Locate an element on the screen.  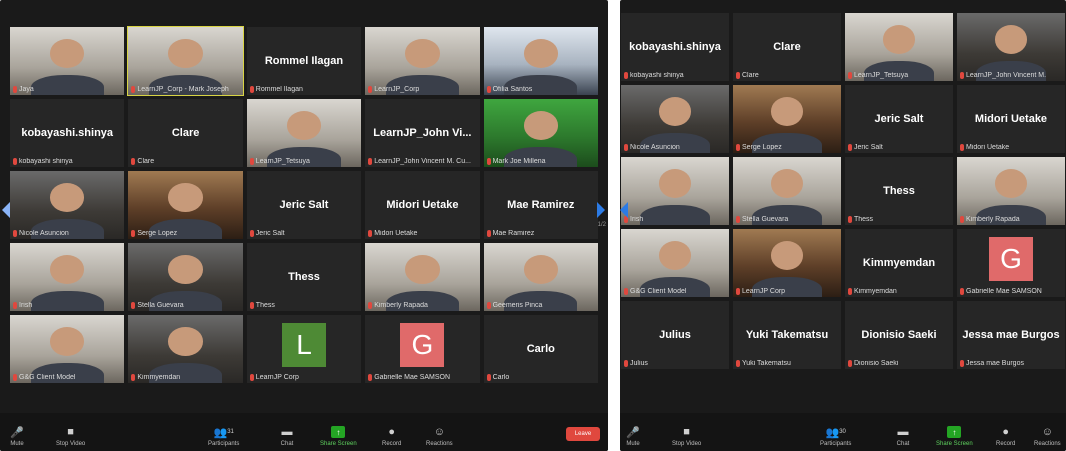
participant-name-label: Julius is located at coordinates (675, 363).